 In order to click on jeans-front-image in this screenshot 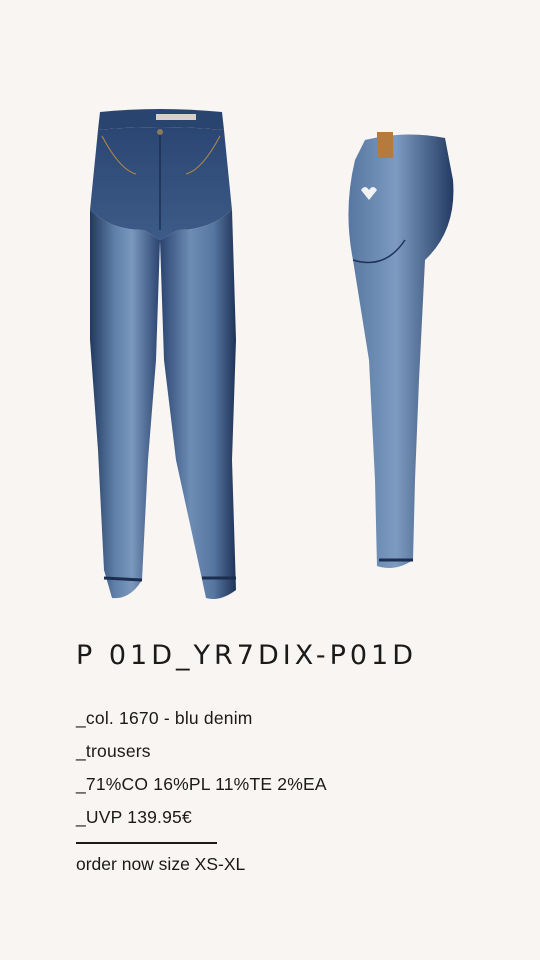, I will do `click(163, 354)`.